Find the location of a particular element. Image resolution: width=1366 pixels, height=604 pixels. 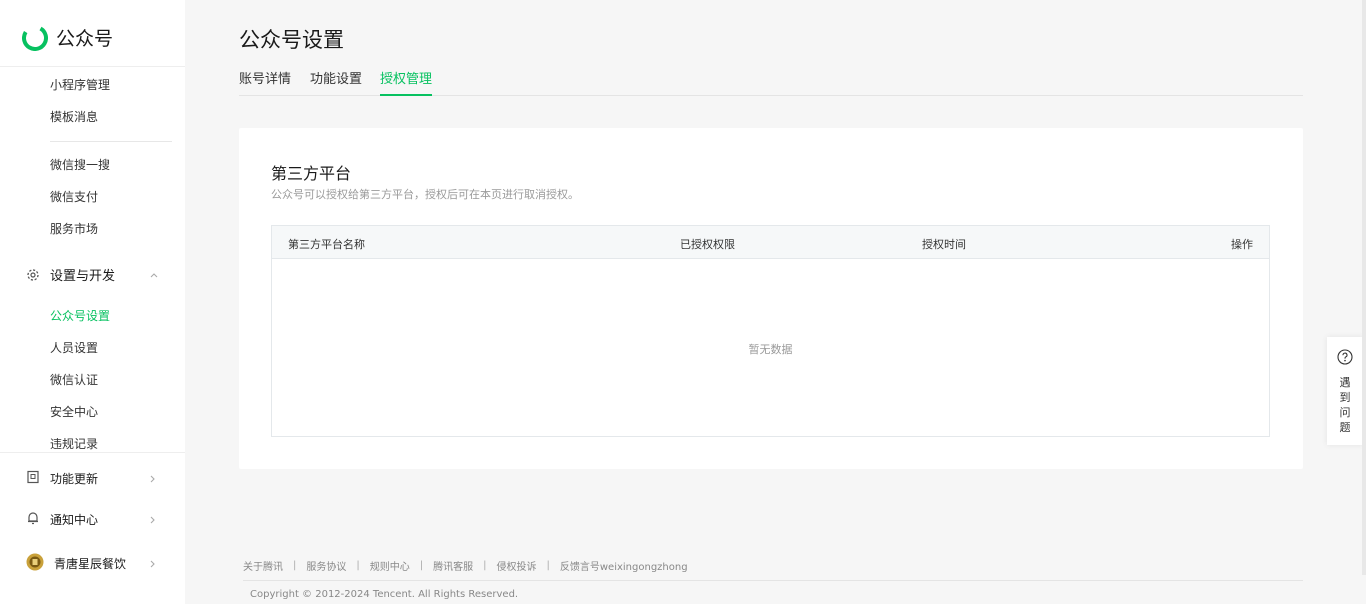

notebook-icon is located at coordinates (33, 478).